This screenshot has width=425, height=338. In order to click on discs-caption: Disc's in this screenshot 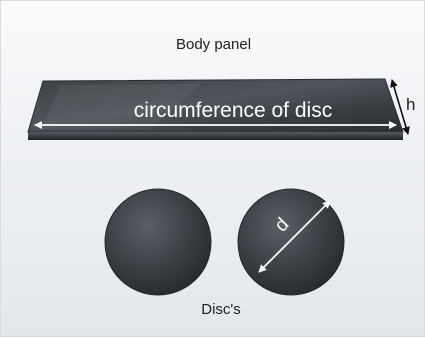, I will do `click(221, 309)`.